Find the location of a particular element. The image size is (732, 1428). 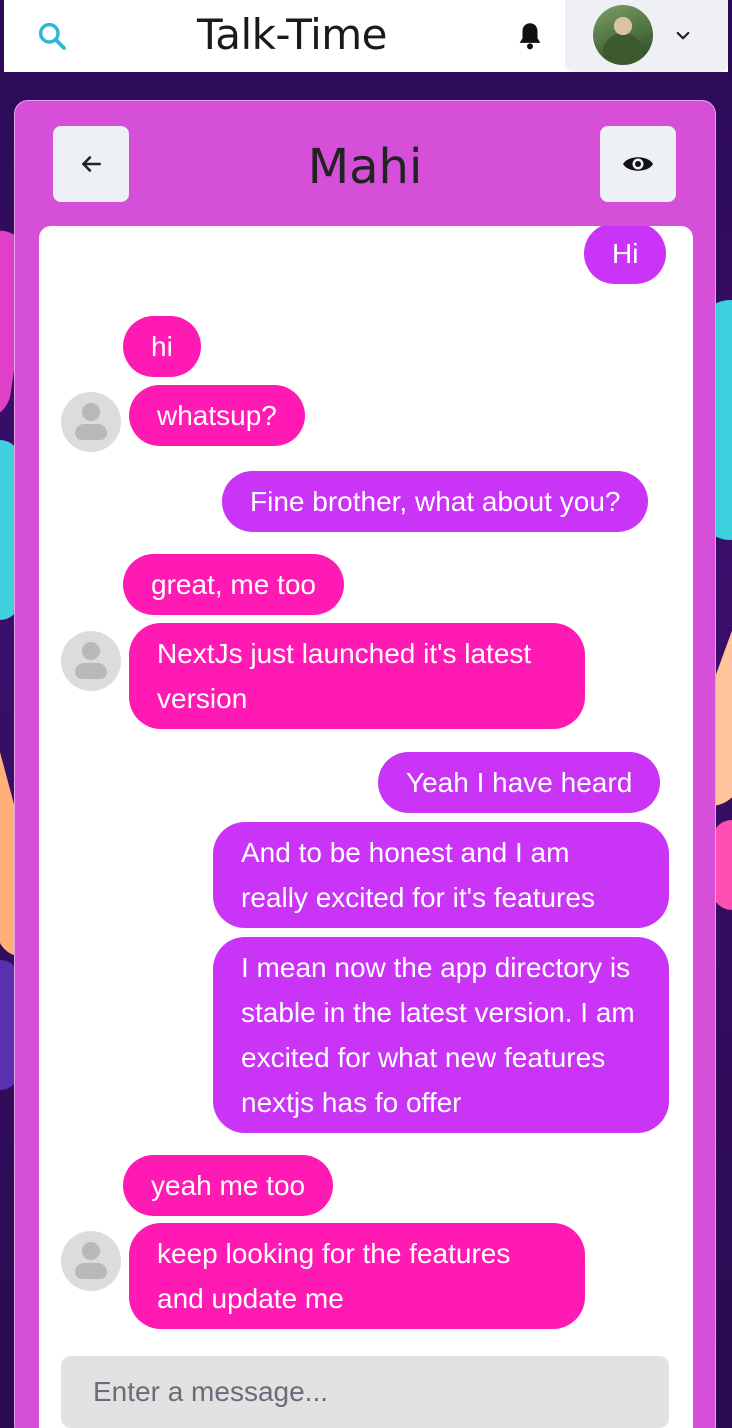

bell-icon is located at coordinates (530, 36).